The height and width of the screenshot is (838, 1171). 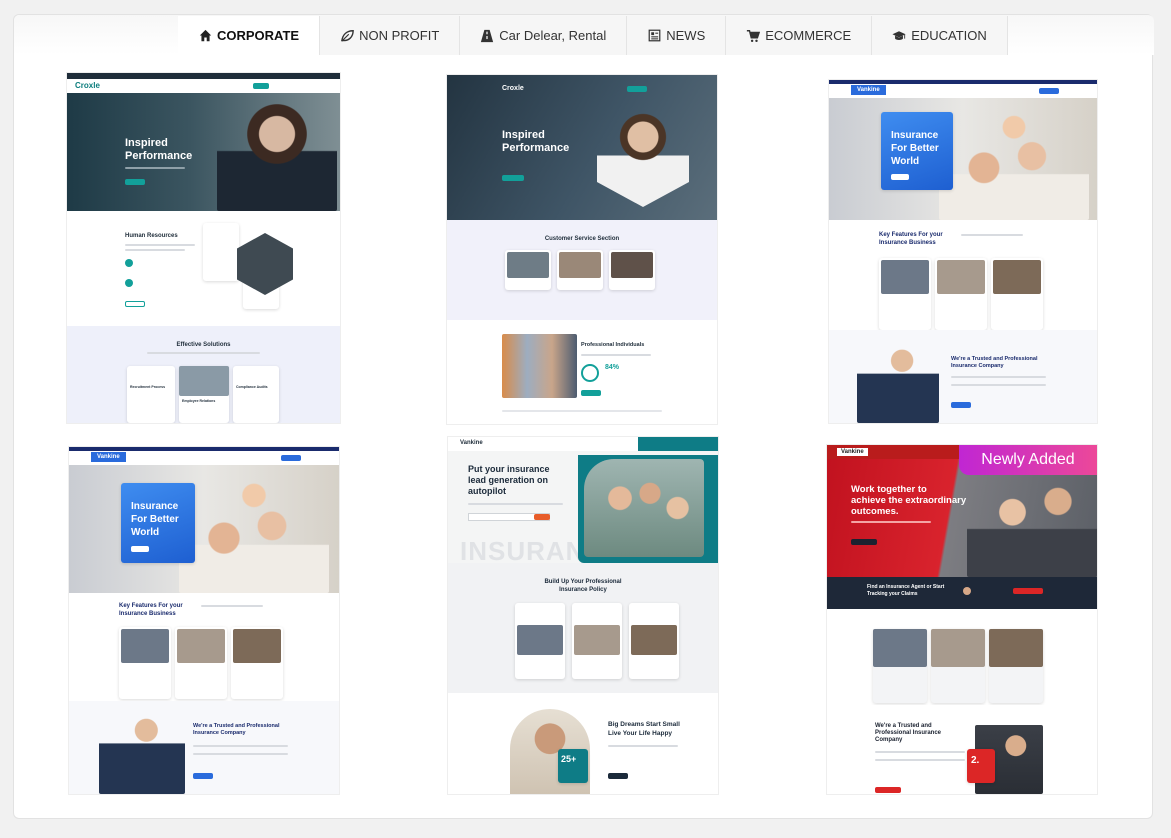 I want to click on section-title: Professional Individuals, so click(x=613, y=345).